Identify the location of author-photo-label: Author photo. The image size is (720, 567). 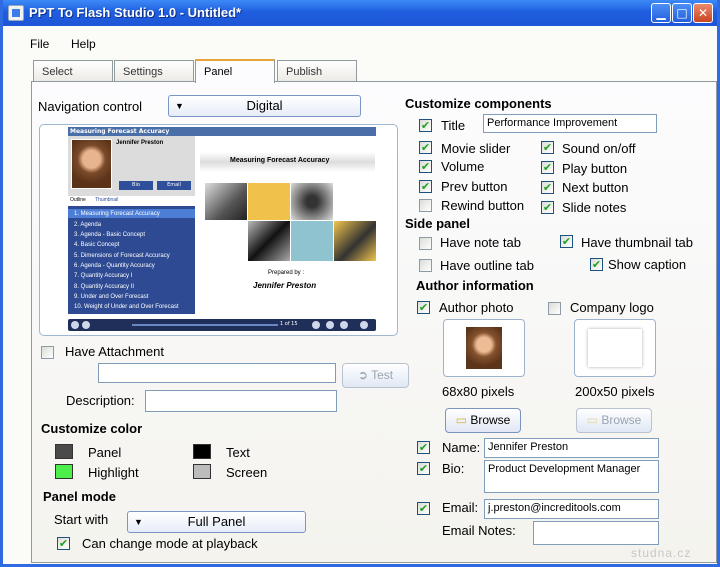
(476, 307).